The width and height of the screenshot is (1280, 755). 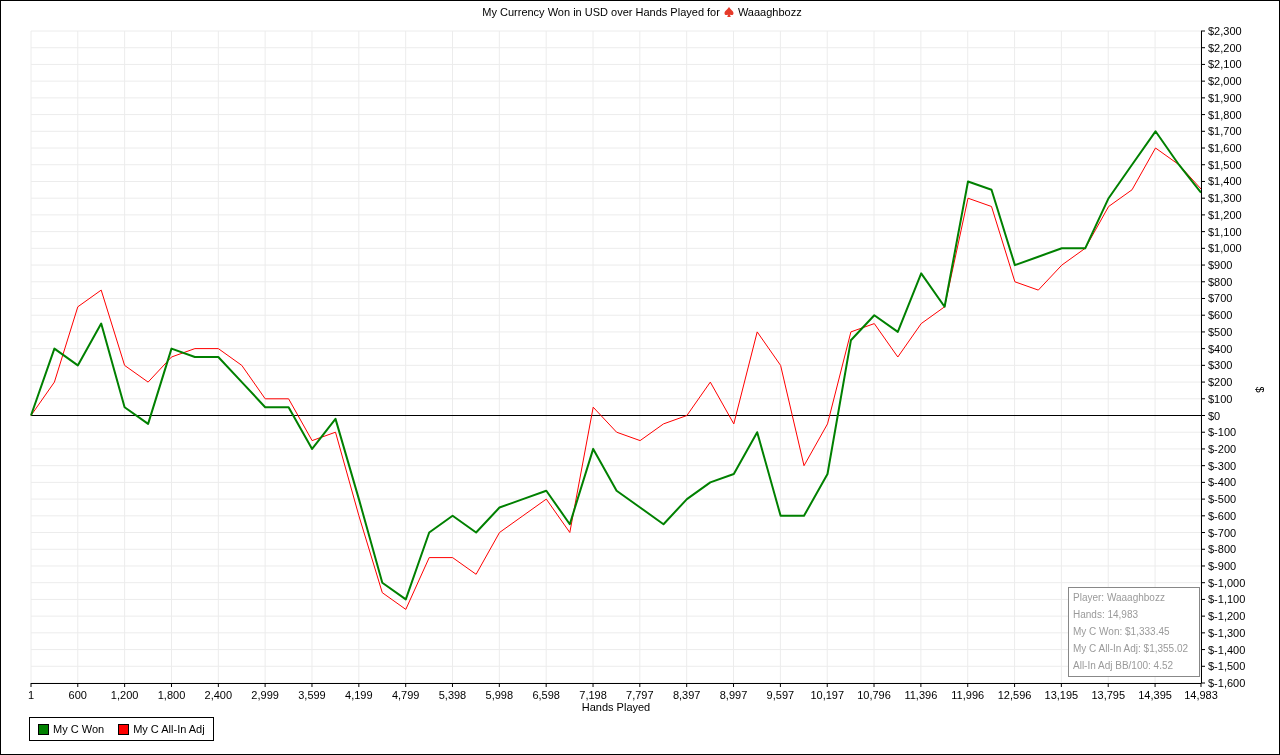 What do you see at coordinates (1222, 448) in the screenshot?
I see `y-tick-label: $-200` at bounding box center [1222, 448].